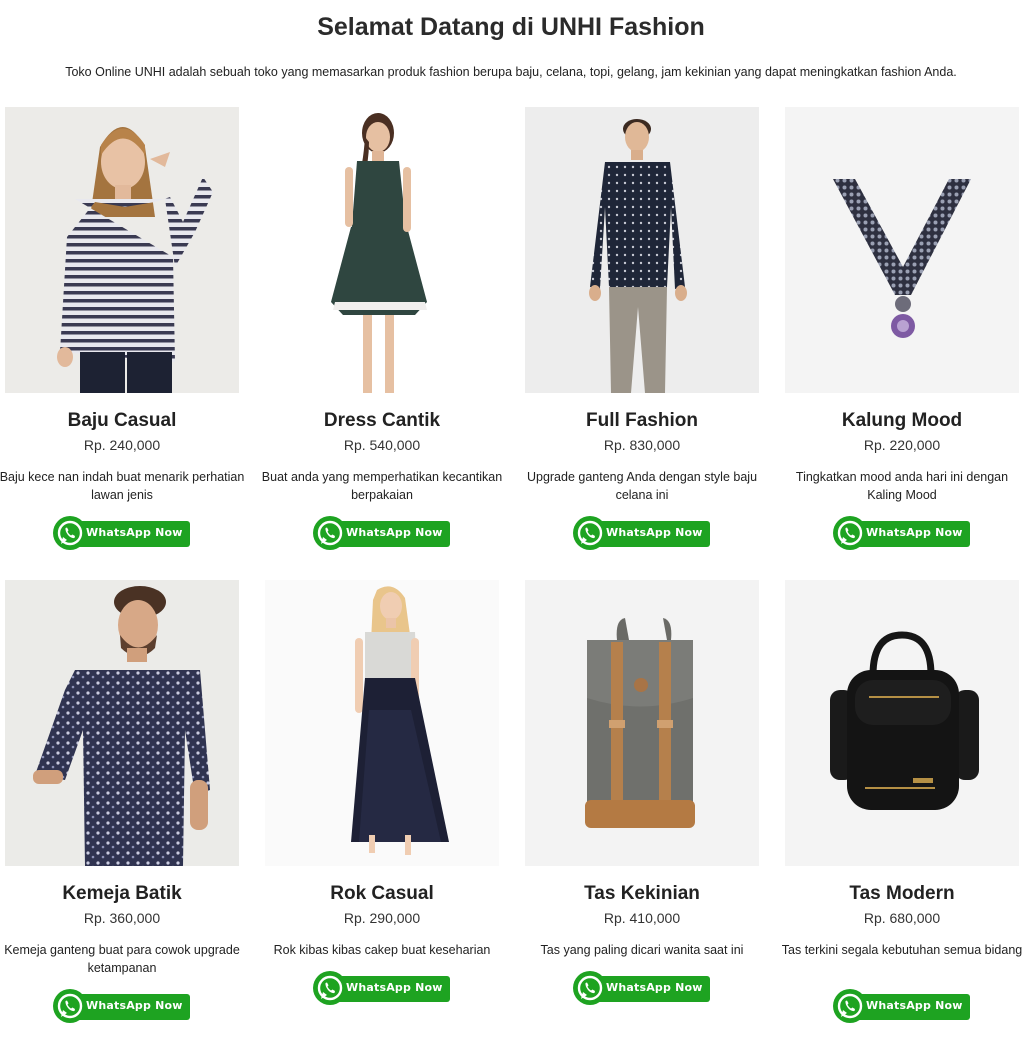 The image size is (1022, 1050). Describe the element at coordinates (642, 918) in the screenshot. I see `product-price: Rp. 410,000` at that location.